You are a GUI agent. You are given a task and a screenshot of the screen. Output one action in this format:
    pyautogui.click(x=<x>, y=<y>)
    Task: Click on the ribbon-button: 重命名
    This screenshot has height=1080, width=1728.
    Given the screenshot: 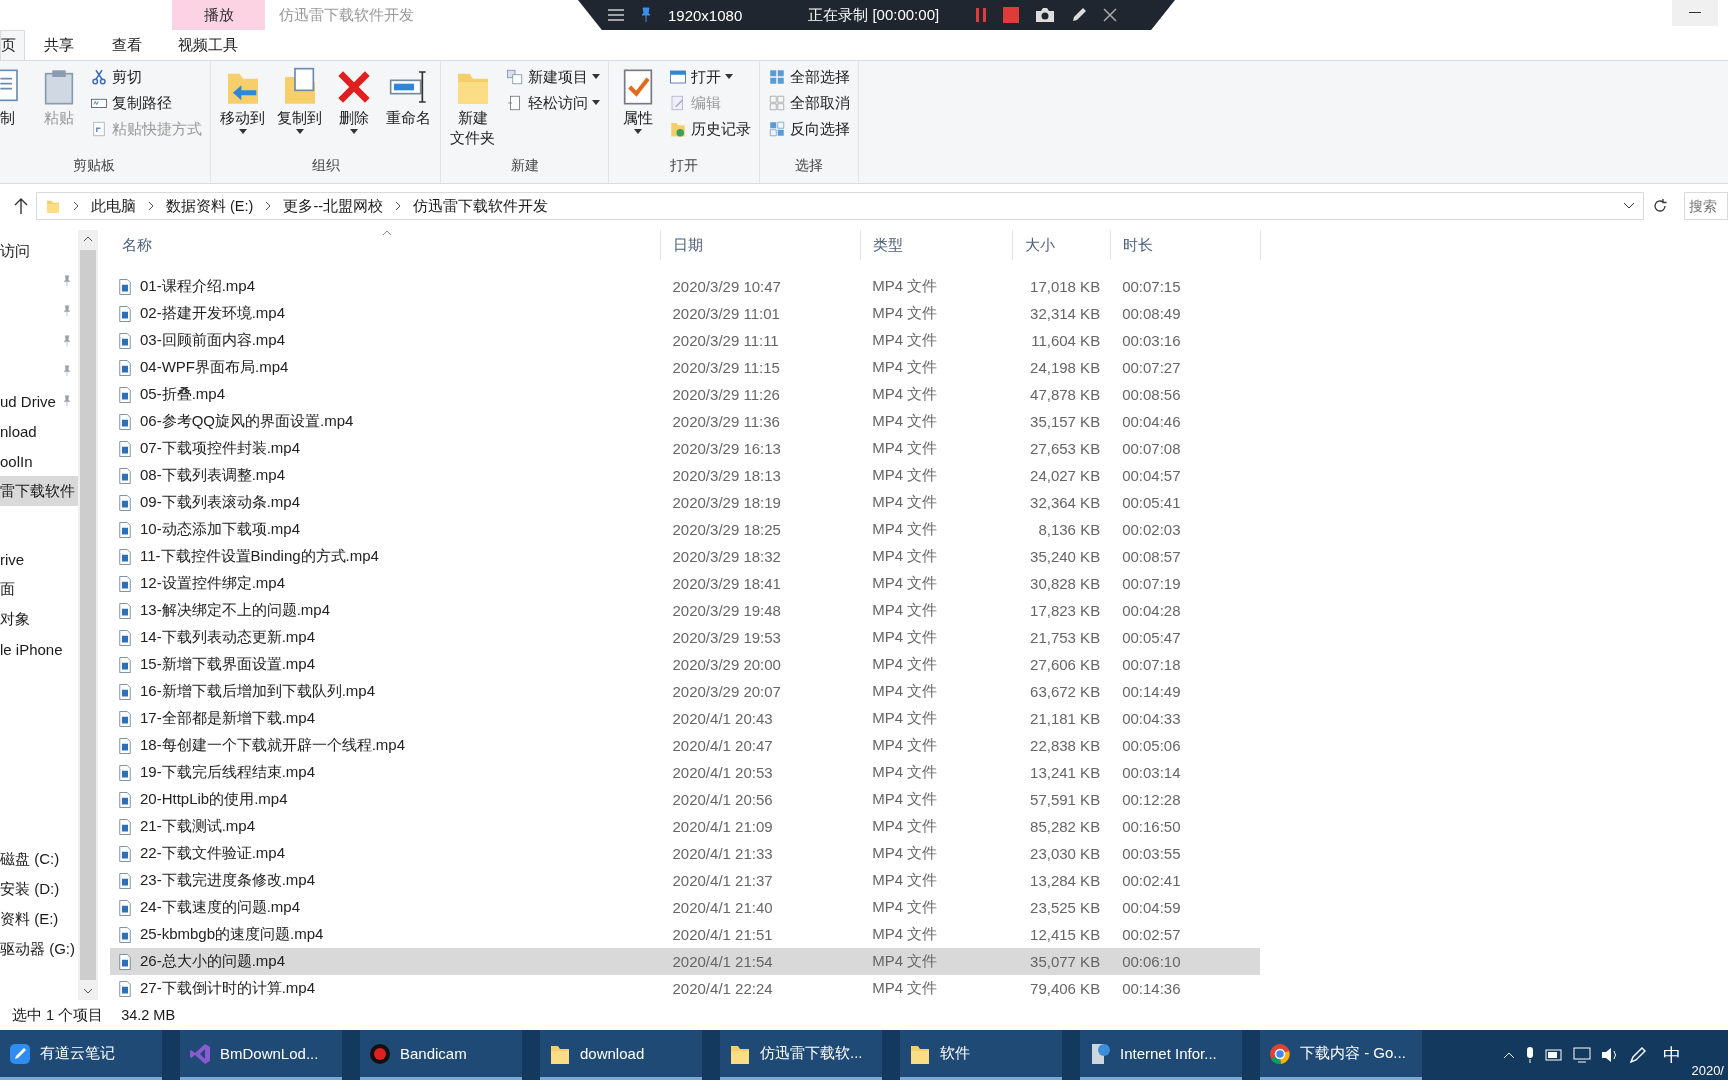 What is the action you would take?
    pyautogui.click(x=408, y=97)
    